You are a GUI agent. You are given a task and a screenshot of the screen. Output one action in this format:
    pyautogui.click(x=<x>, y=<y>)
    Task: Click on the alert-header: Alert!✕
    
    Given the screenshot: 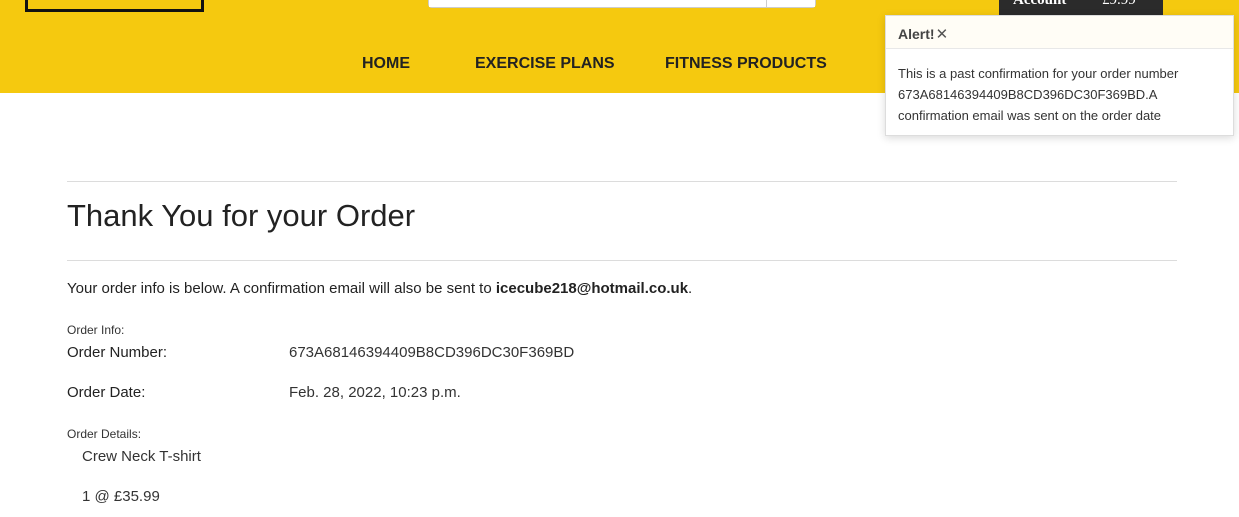 What is the action you would take?
    pyautogui.click(x=1059, y=32)
    